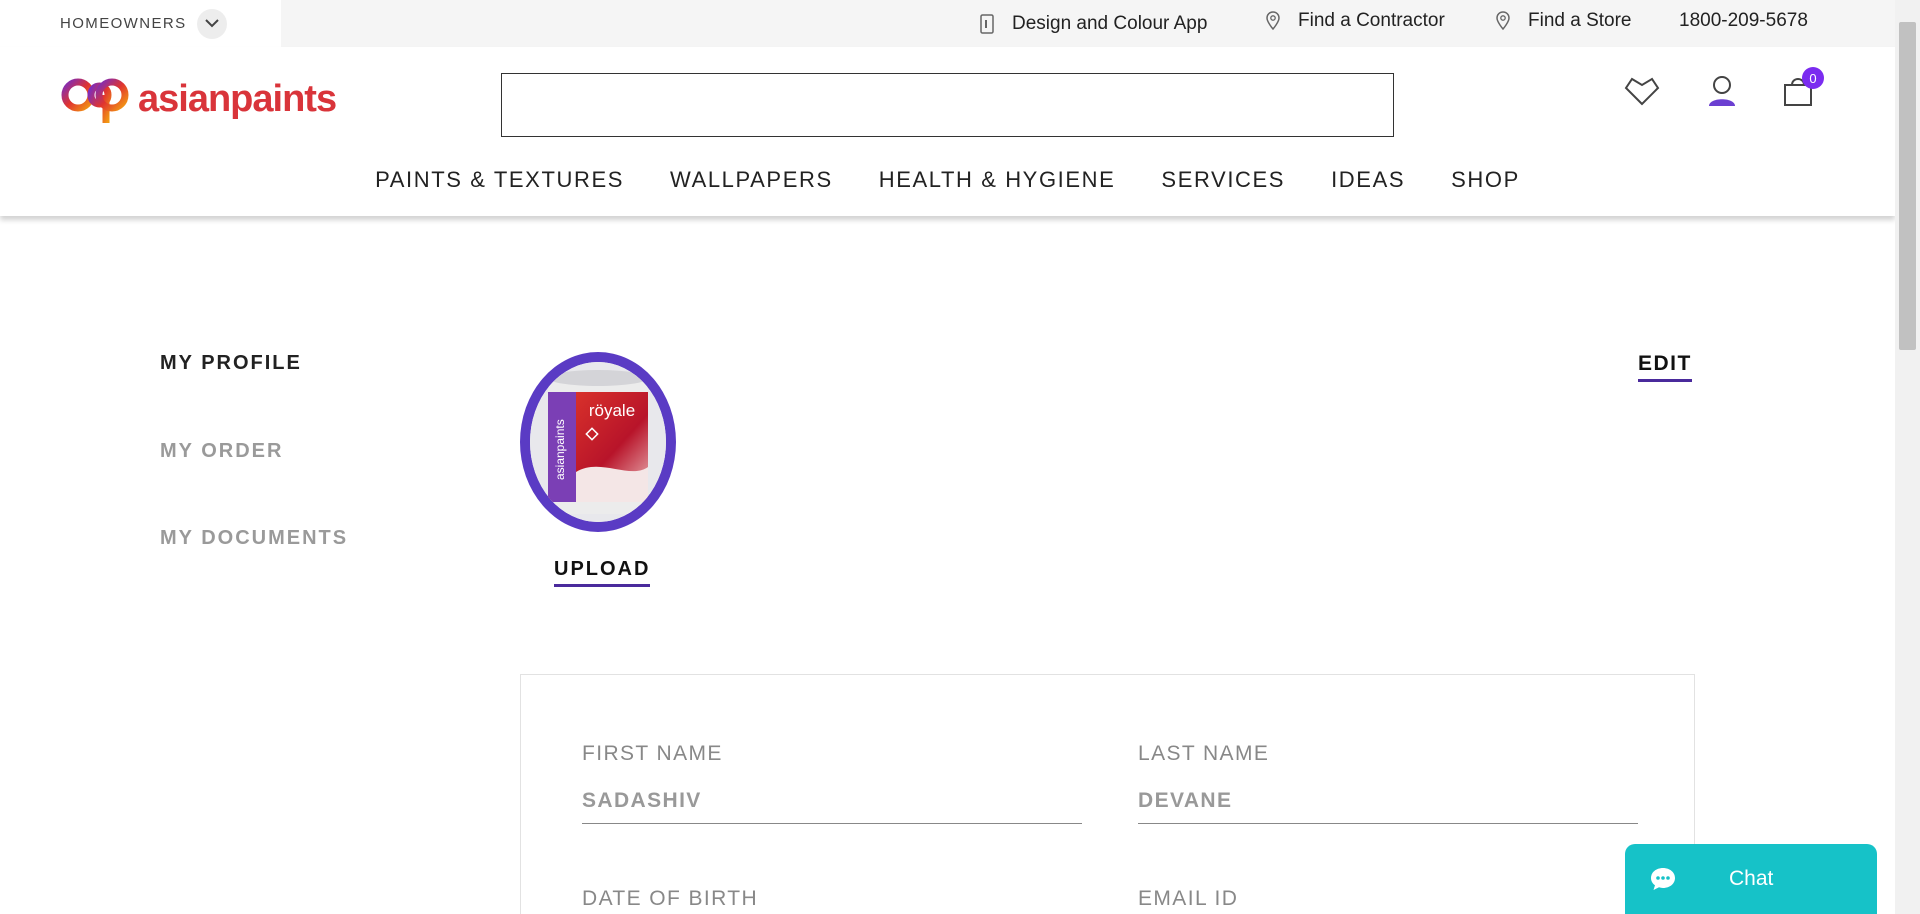 This screenshot has width=1920, height=914. Describe the element at coordinates (95, 100) in the screenshot. I see `logo-mark-icon` at that location.